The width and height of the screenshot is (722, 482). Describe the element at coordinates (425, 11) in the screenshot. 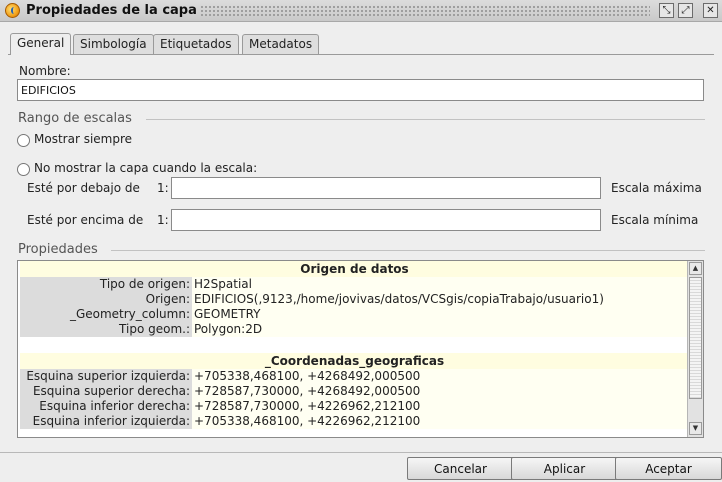

I see `title-grip` at that location.